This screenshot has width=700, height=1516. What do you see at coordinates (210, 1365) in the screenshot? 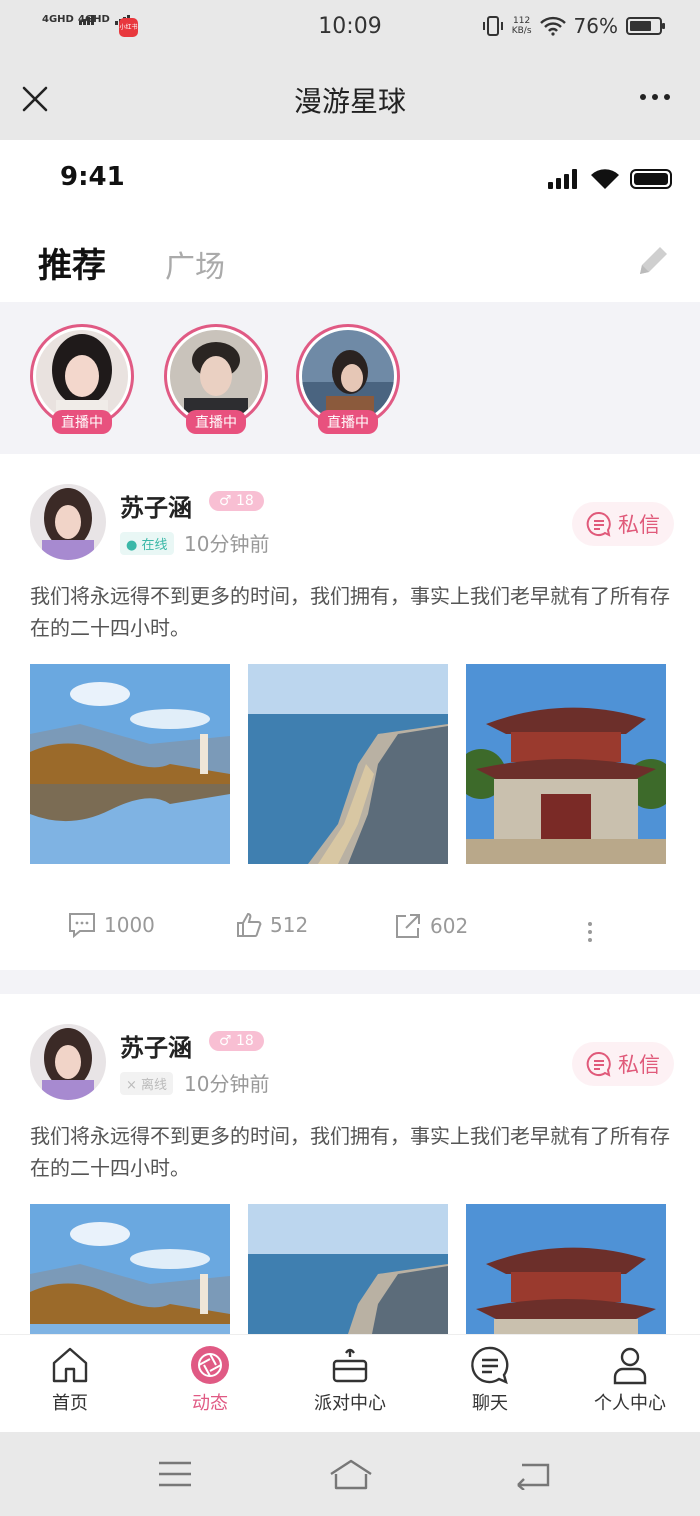
I see `aperture-icon` at bounding box center [210, 1365].